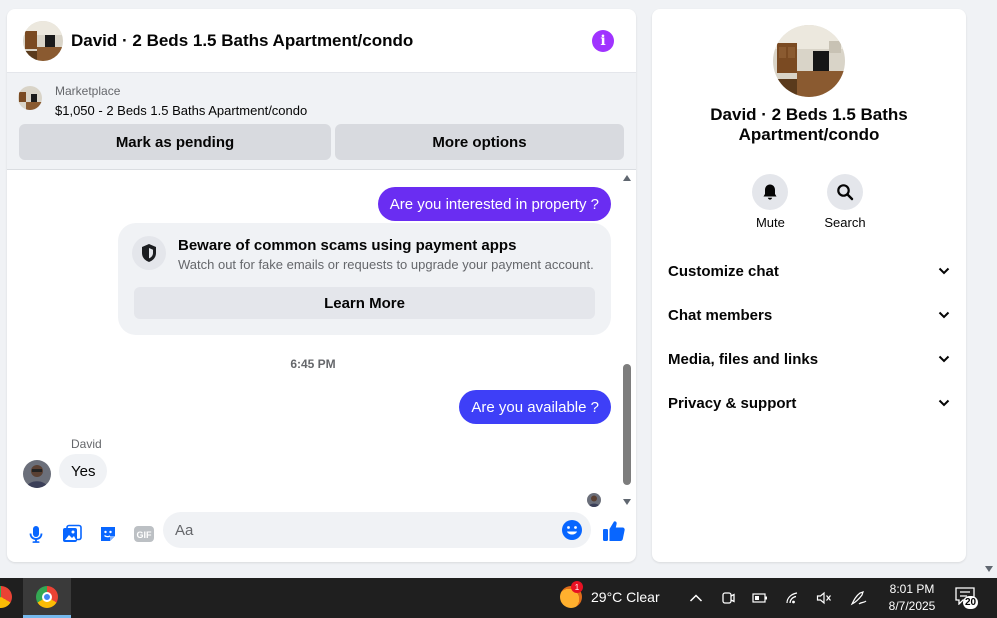 This screenshot has height=618, width=997. I want to click on chevron-up-icon, so click(696, 598).